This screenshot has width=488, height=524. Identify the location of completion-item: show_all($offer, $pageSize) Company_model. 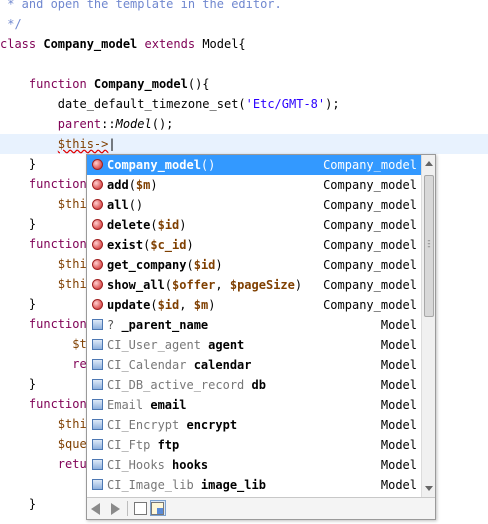
(254, 285).